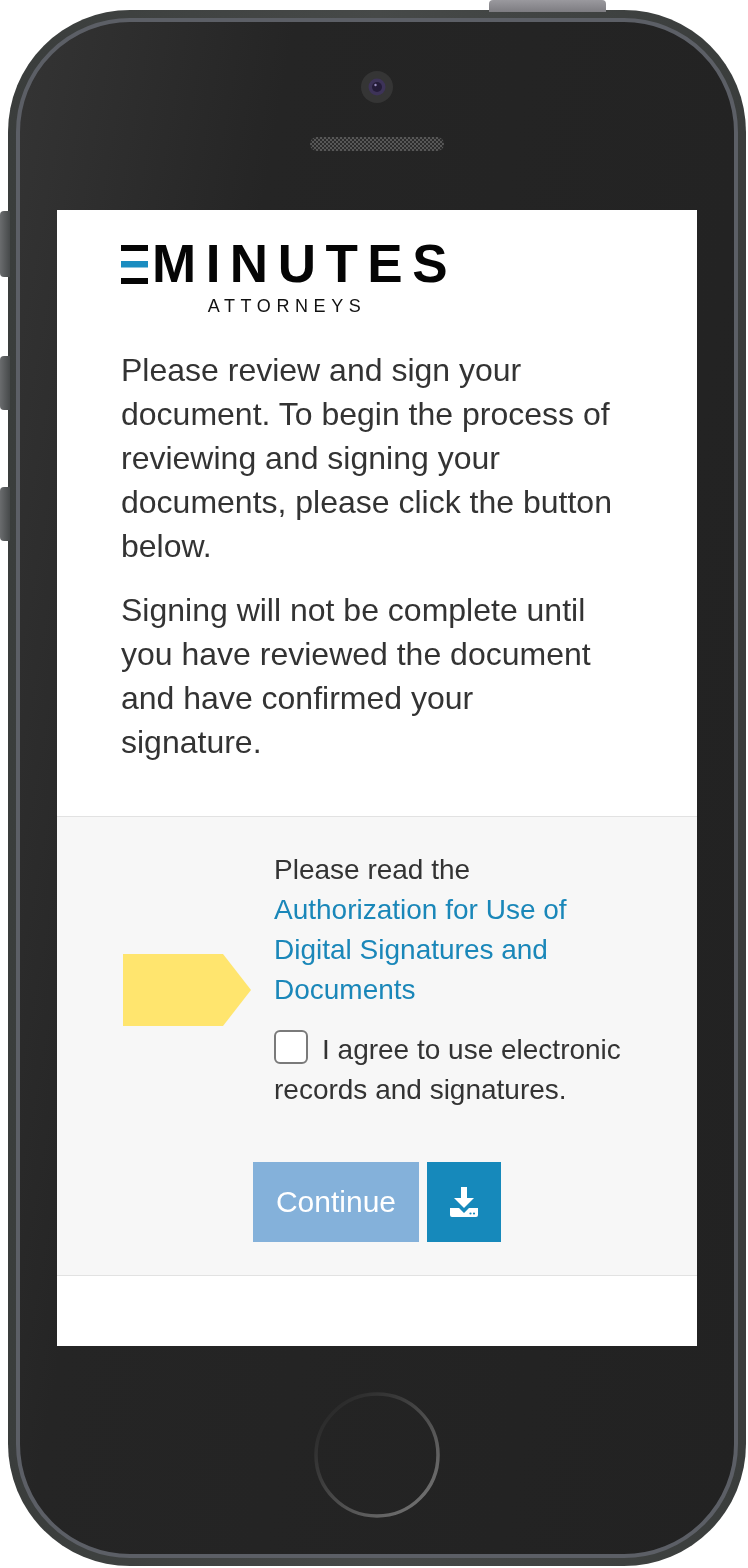 This screenshot has width=748, height=1568. What do you see at coordinates (377, 87) in the screenshot?
I see `camera-icon` at bounding box center [377, 87].